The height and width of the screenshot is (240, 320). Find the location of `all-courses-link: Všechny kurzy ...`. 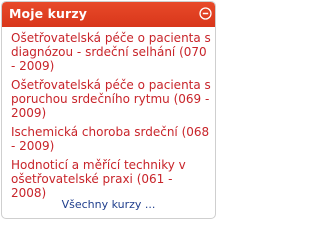

all-courses-link: Všechny kurzy ... is located at coordinates (108, 204).